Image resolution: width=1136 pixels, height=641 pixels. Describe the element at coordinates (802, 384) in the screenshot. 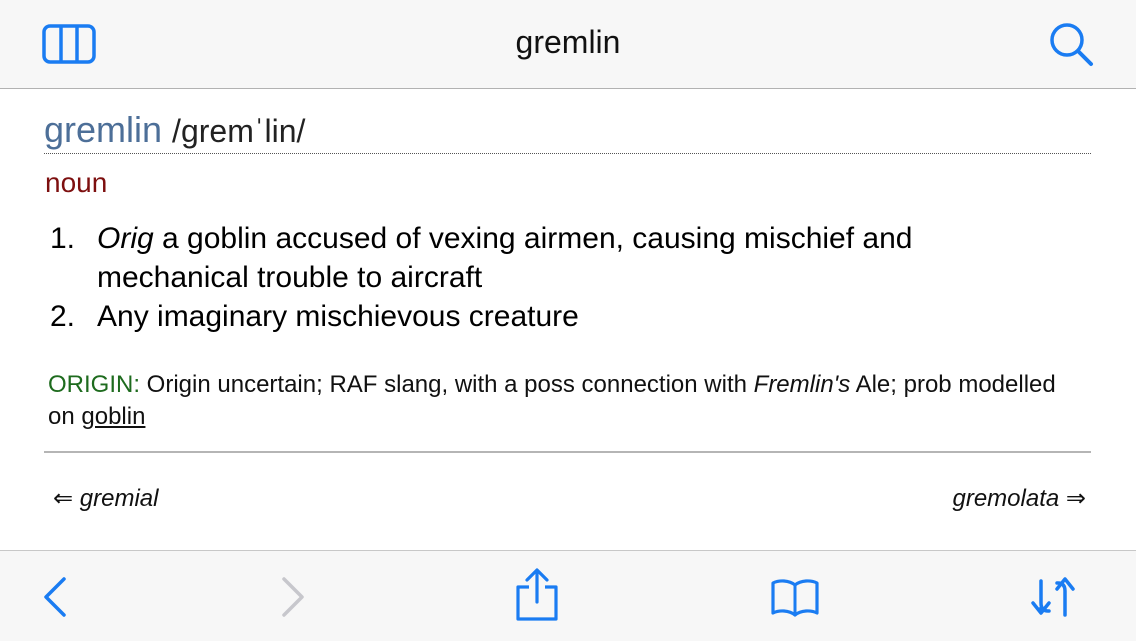

I see `origin-italic-term: Fremlin's` at that location.